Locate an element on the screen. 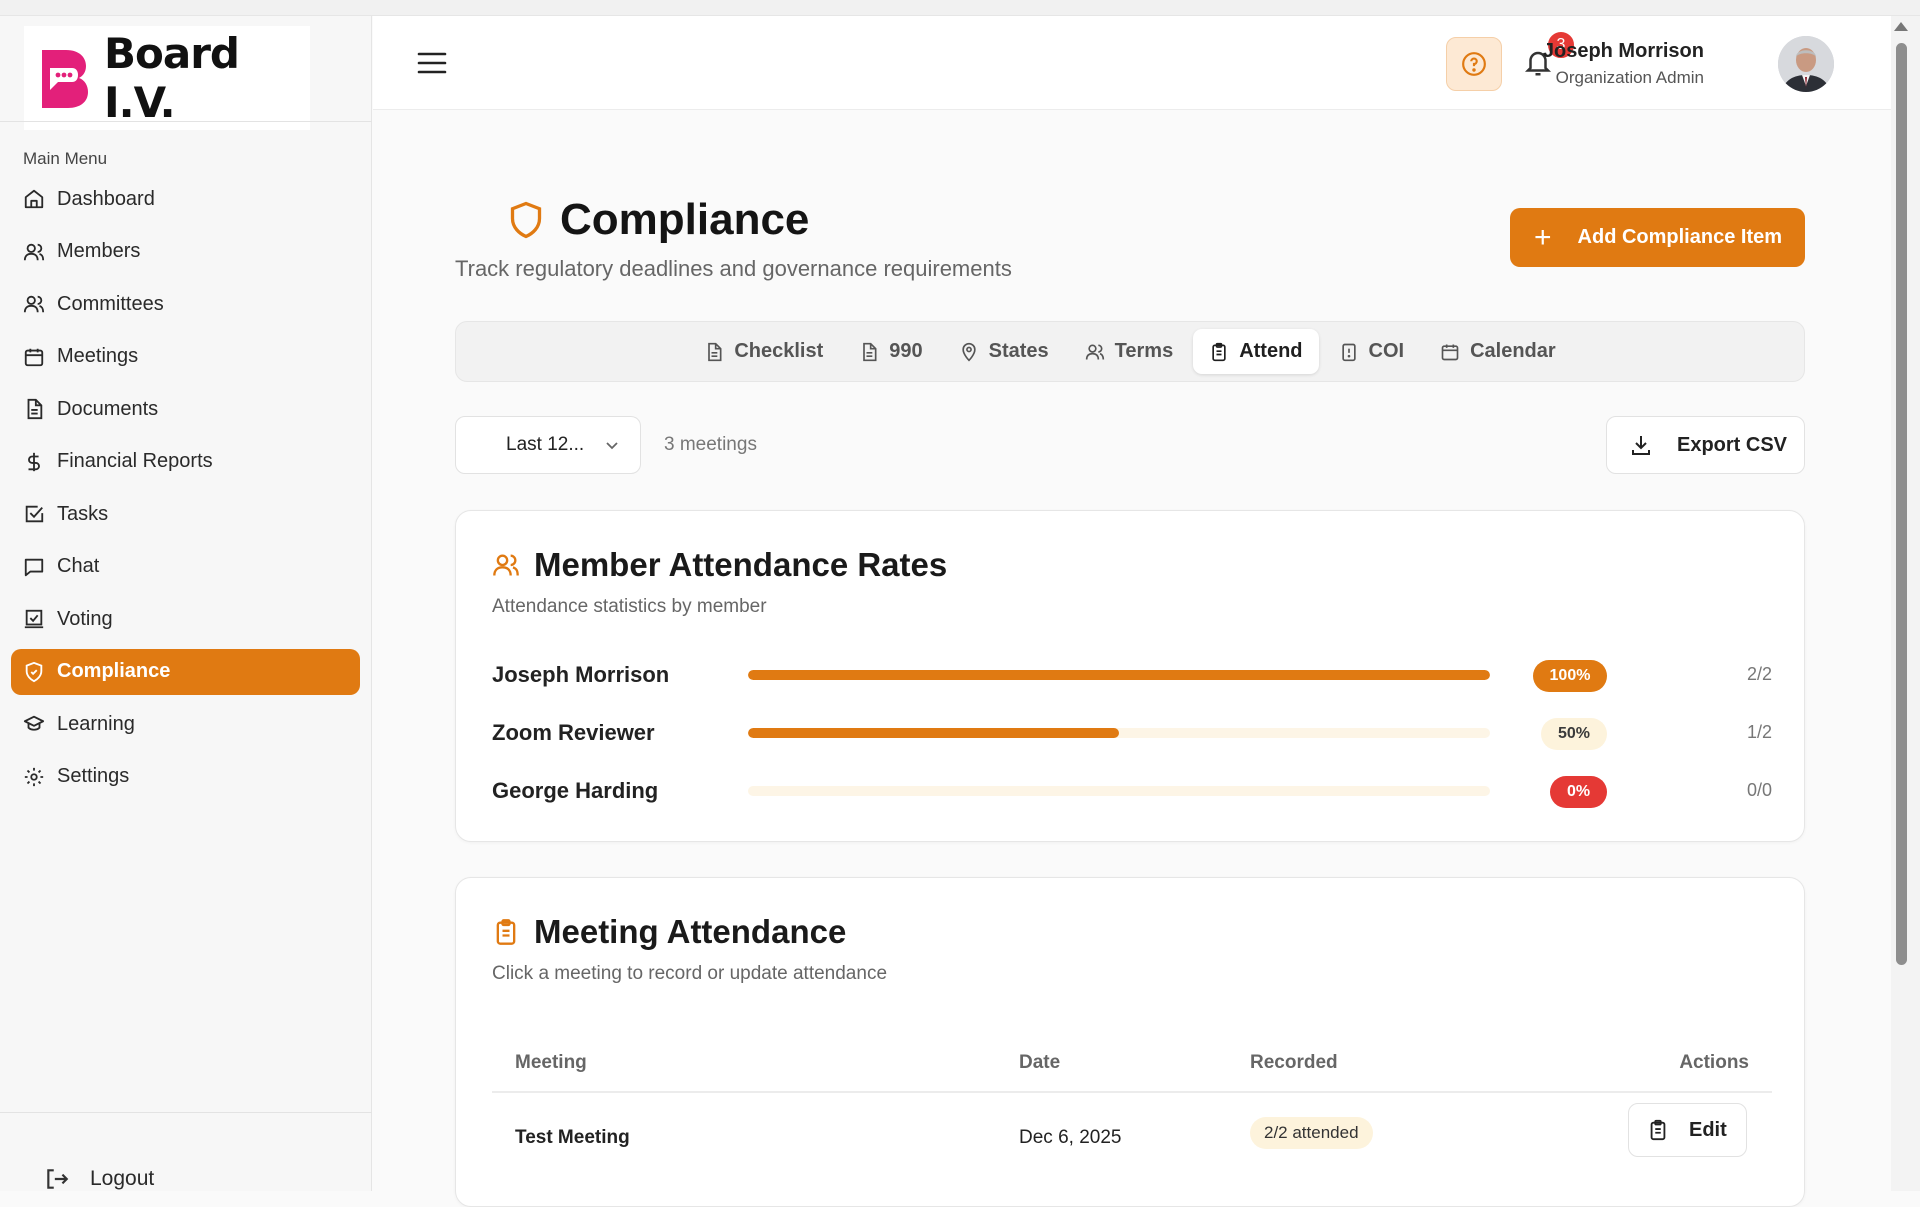  sidebar-item-label: Dashboard is located at coordinates (106, 198).